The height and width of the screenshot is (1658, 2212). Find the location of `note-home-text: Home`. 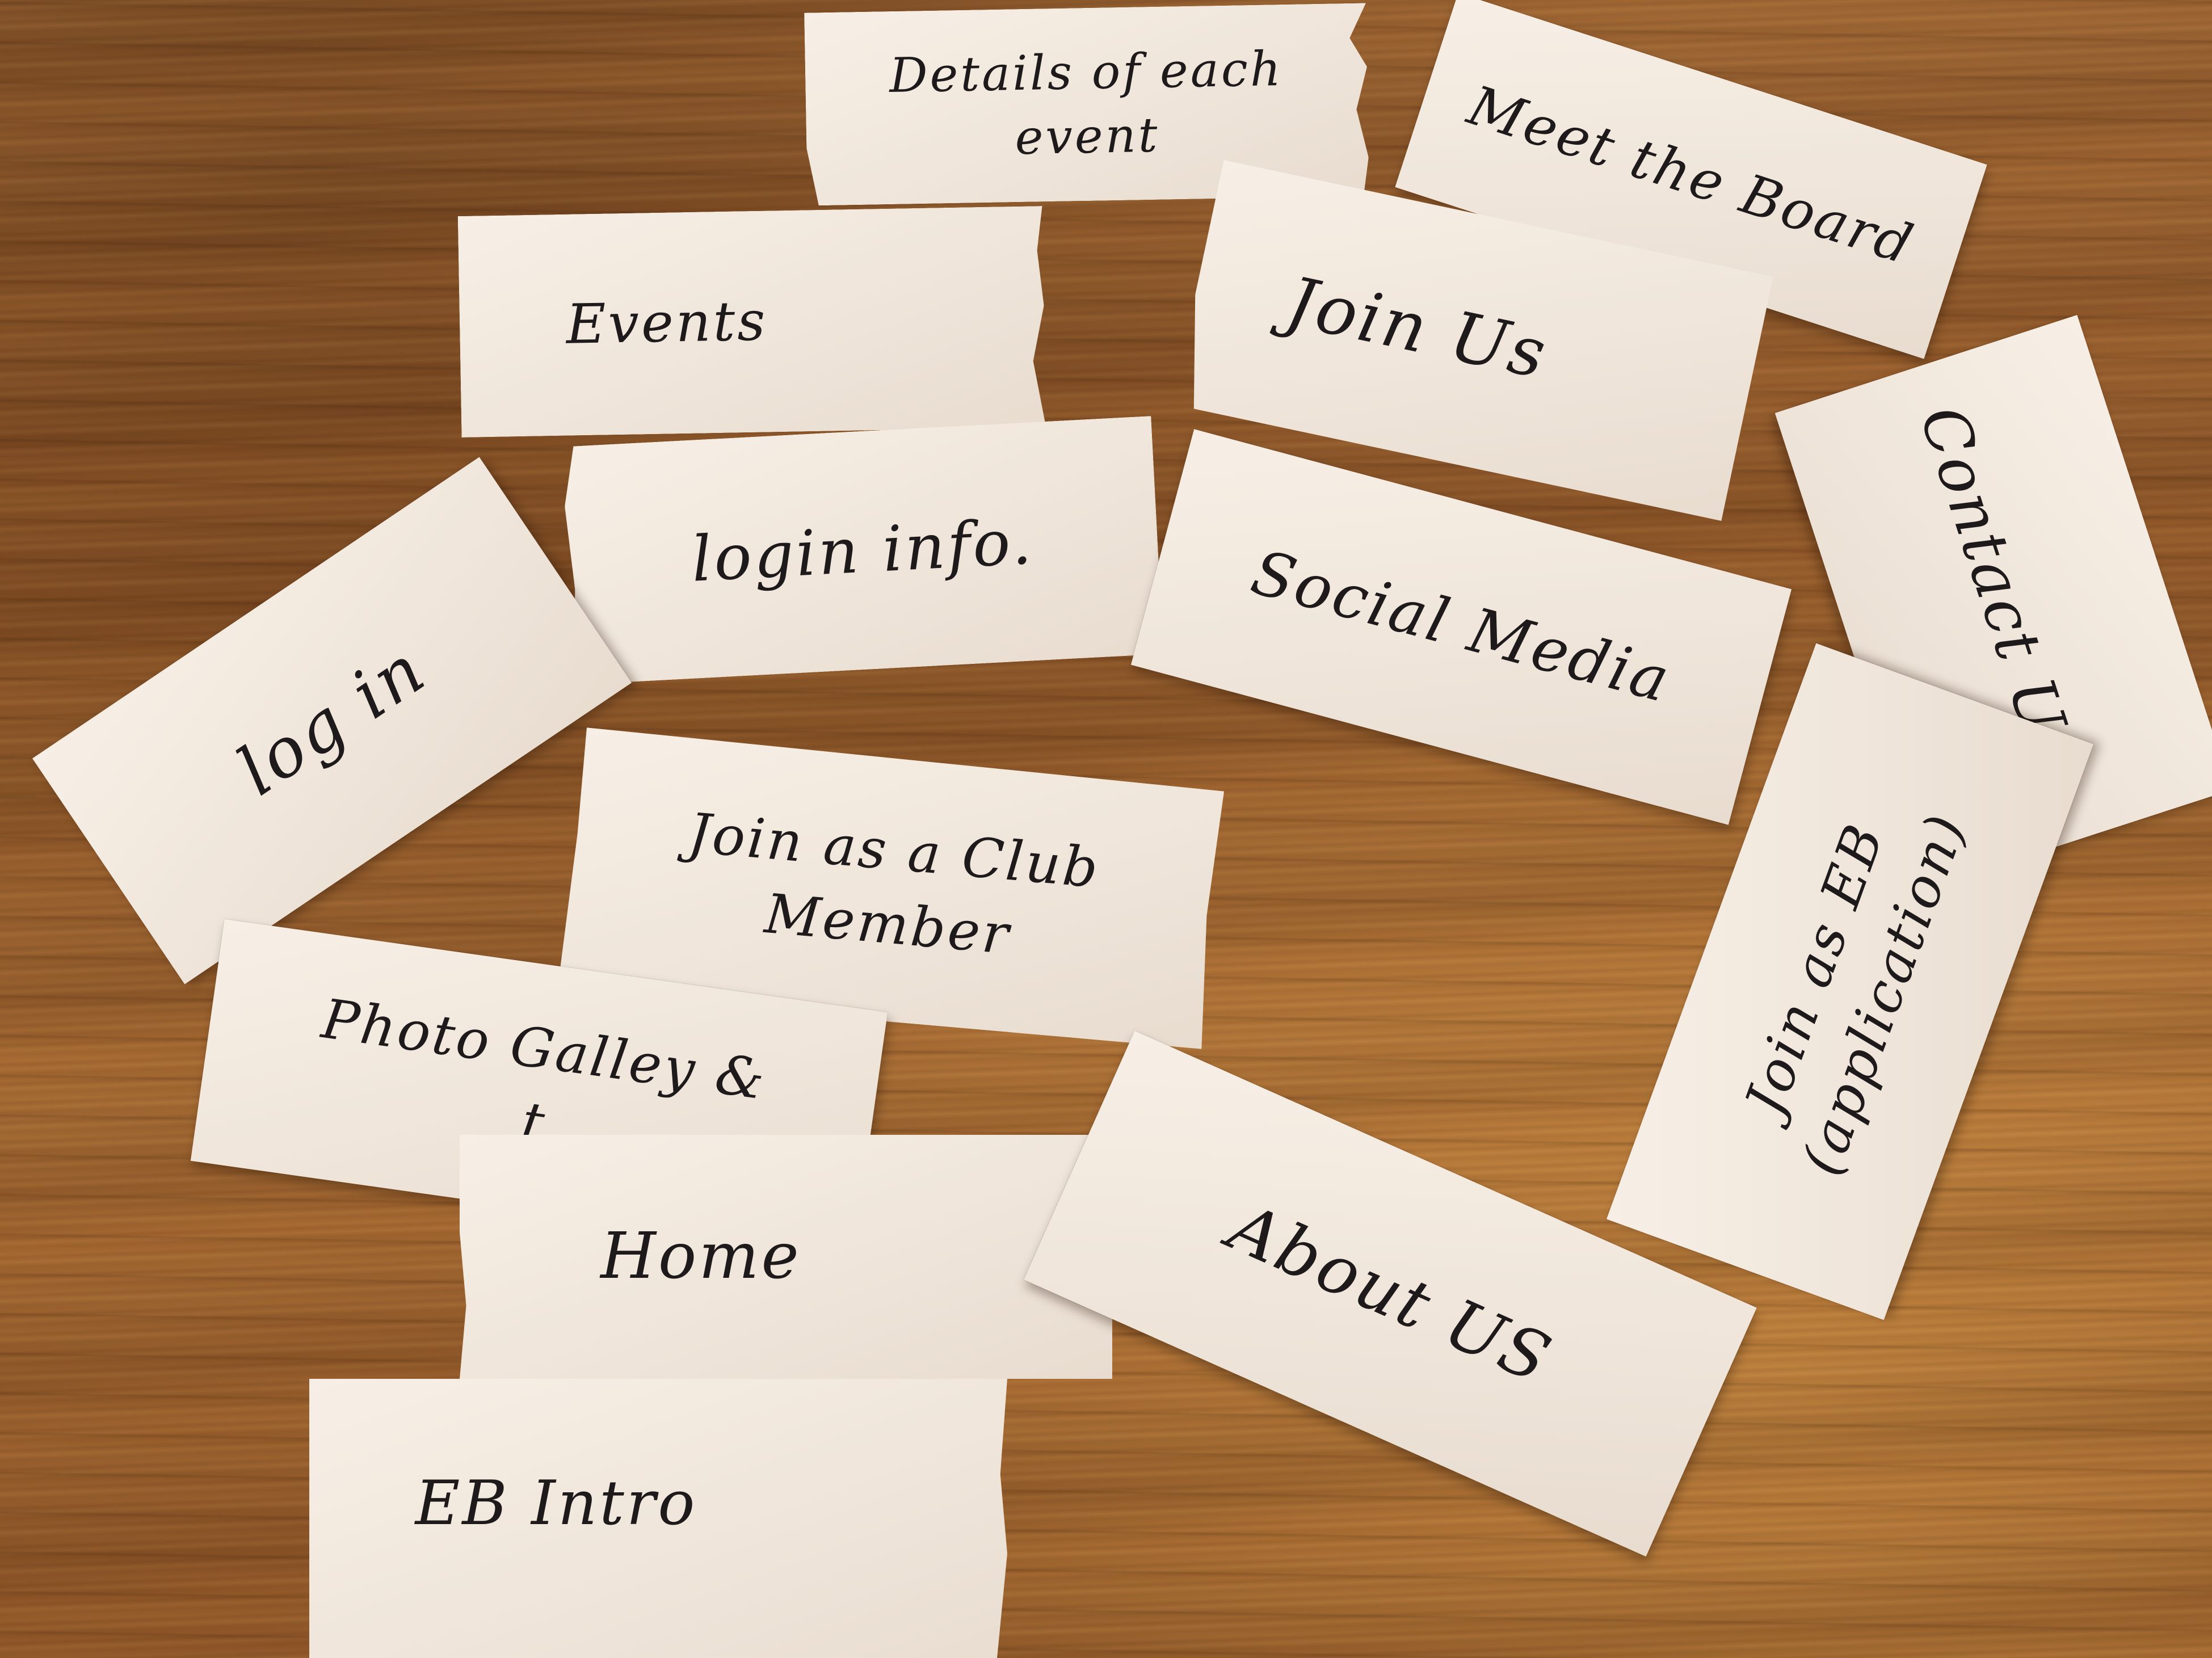

note-home-text: Home is located at coordinates (700, 1256).